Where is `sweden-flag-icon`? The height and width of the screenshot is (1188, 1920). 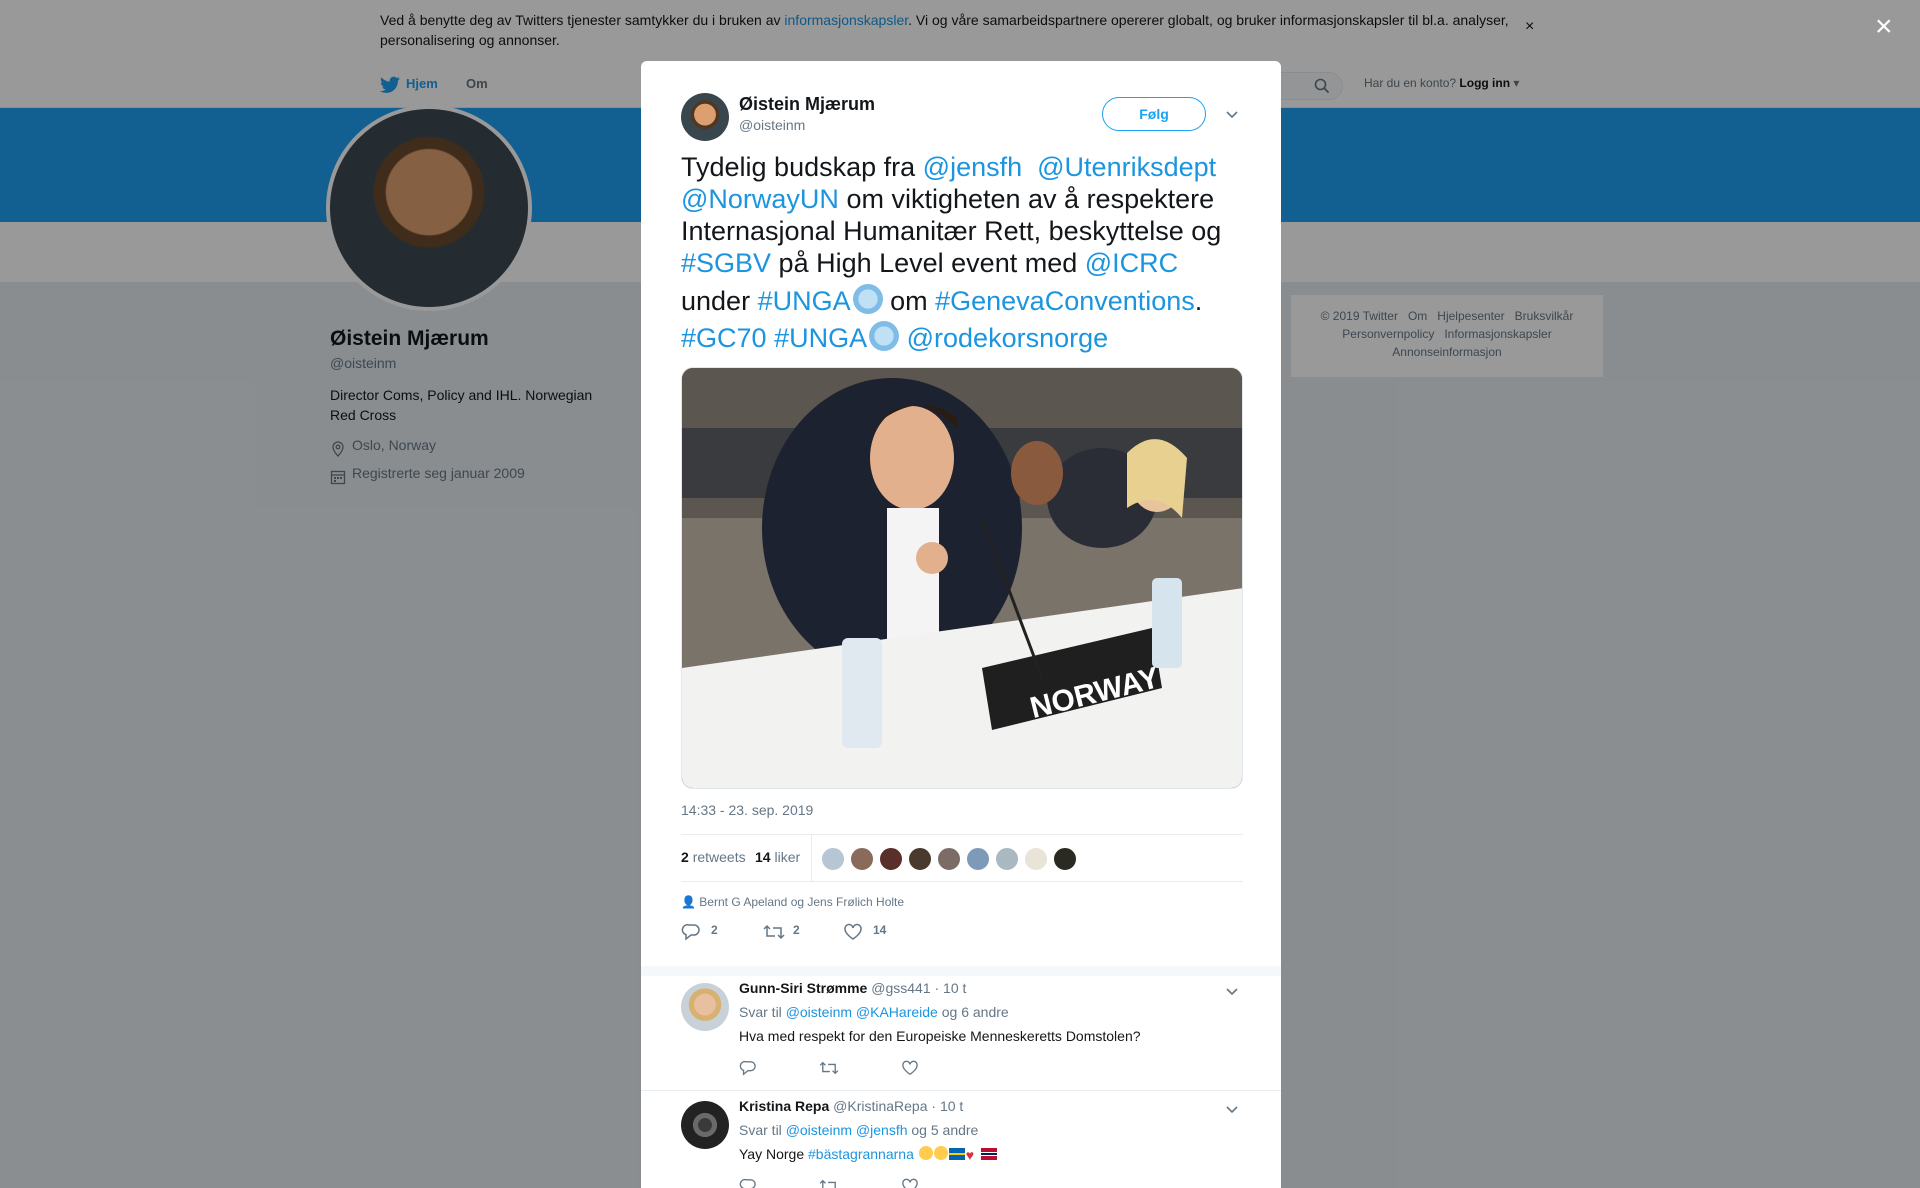
sweden-flag-icon is located at coordinates (956, 1154).